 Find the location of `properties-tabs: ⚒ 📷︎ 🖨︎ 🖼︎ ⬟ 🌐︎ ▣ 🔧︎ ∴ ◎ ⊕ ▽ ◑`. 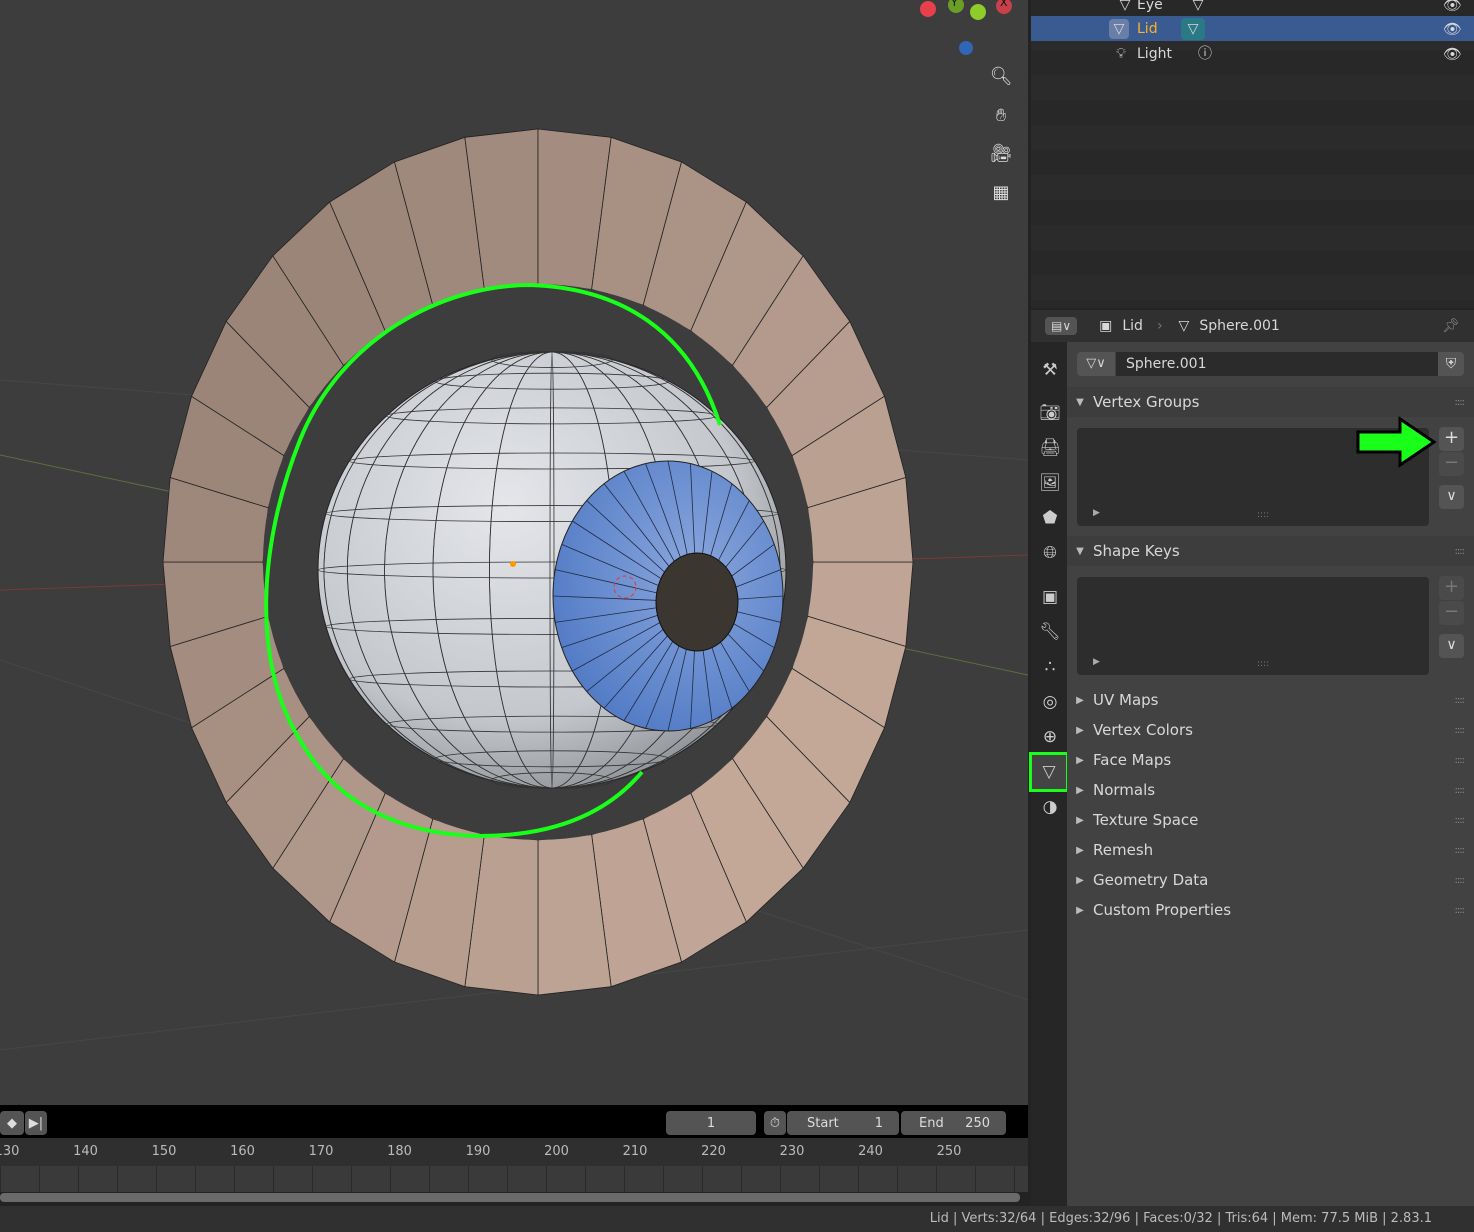

properties-tabs: ⚒ 📷︎ 🖨︎ 🖼︎ ⬟ 🌐︎ ▣ 🔧︎ ∴ ◎ ⊕ ▽ ◑ is located at coordinates (1049, 774).